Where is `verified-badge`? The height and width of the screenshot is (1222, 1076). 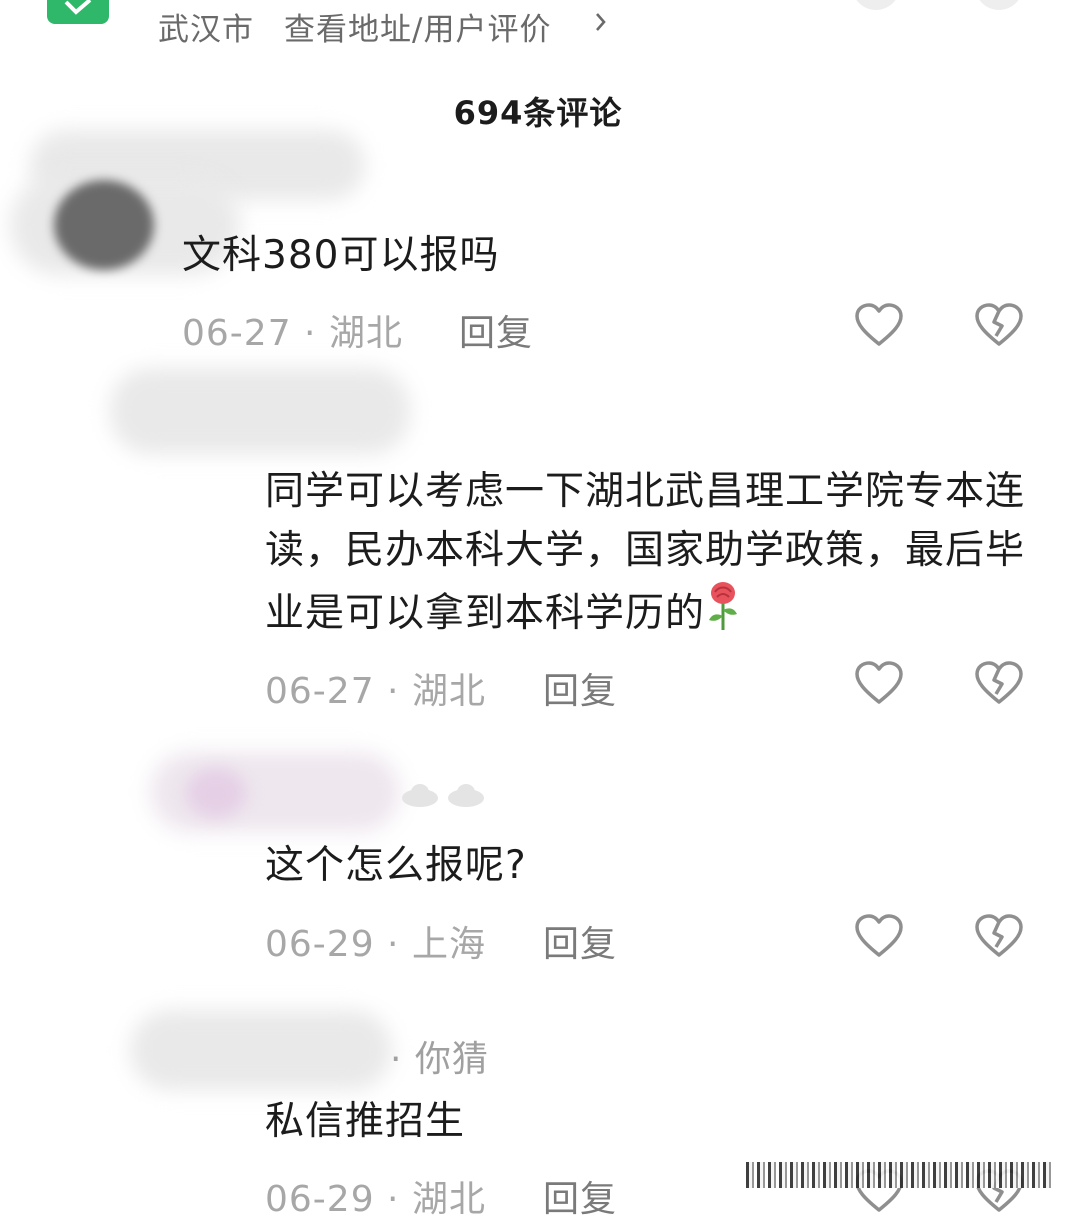 verified-badge is located at coordinates (78, 12).